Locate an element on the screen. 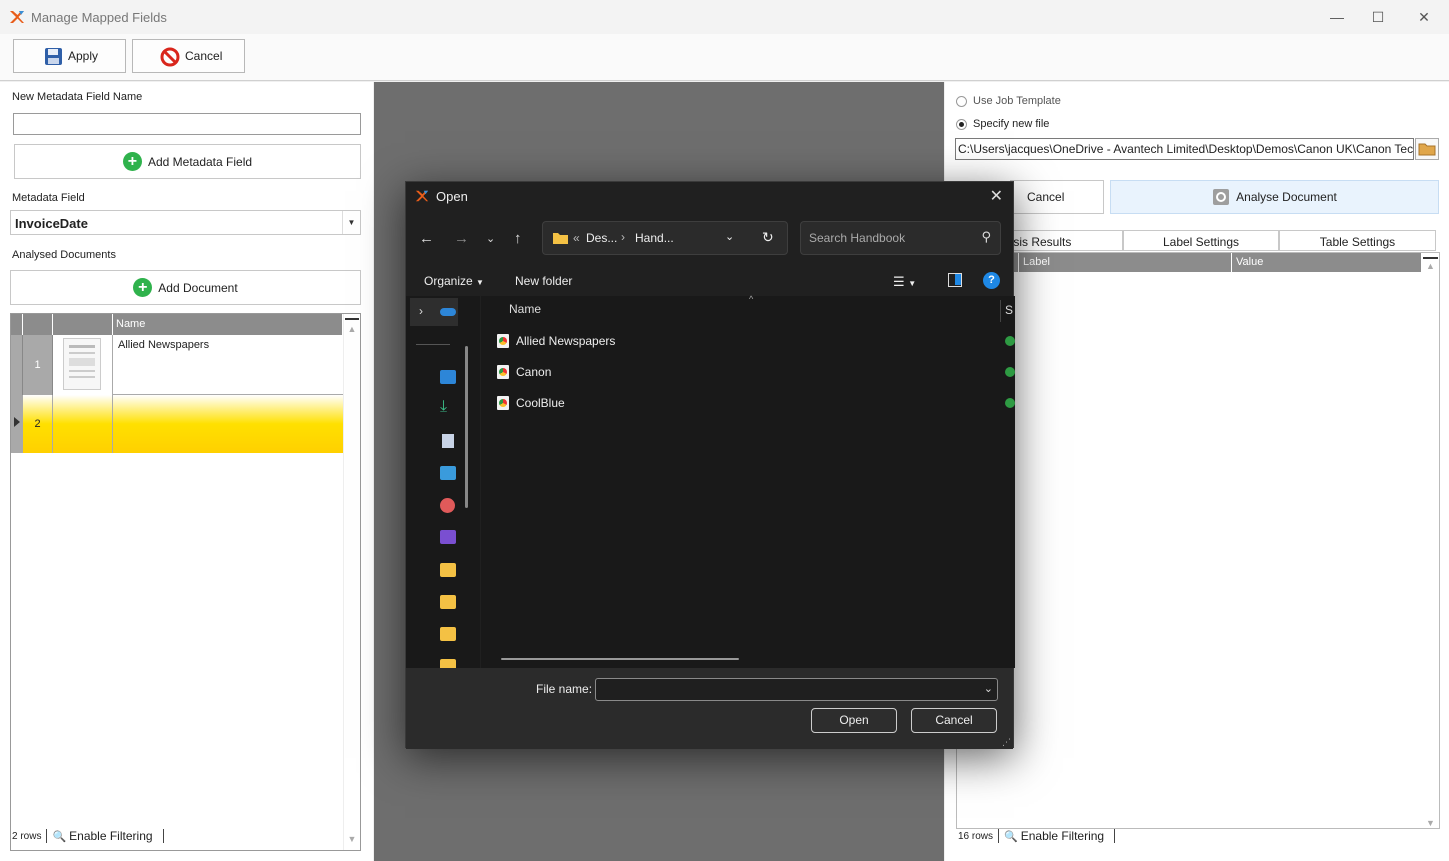 Image resolution: width=1449 pixels, height=861 pixels. cancel-analysis-label: Cancel is located at coordinates (1046, 197).